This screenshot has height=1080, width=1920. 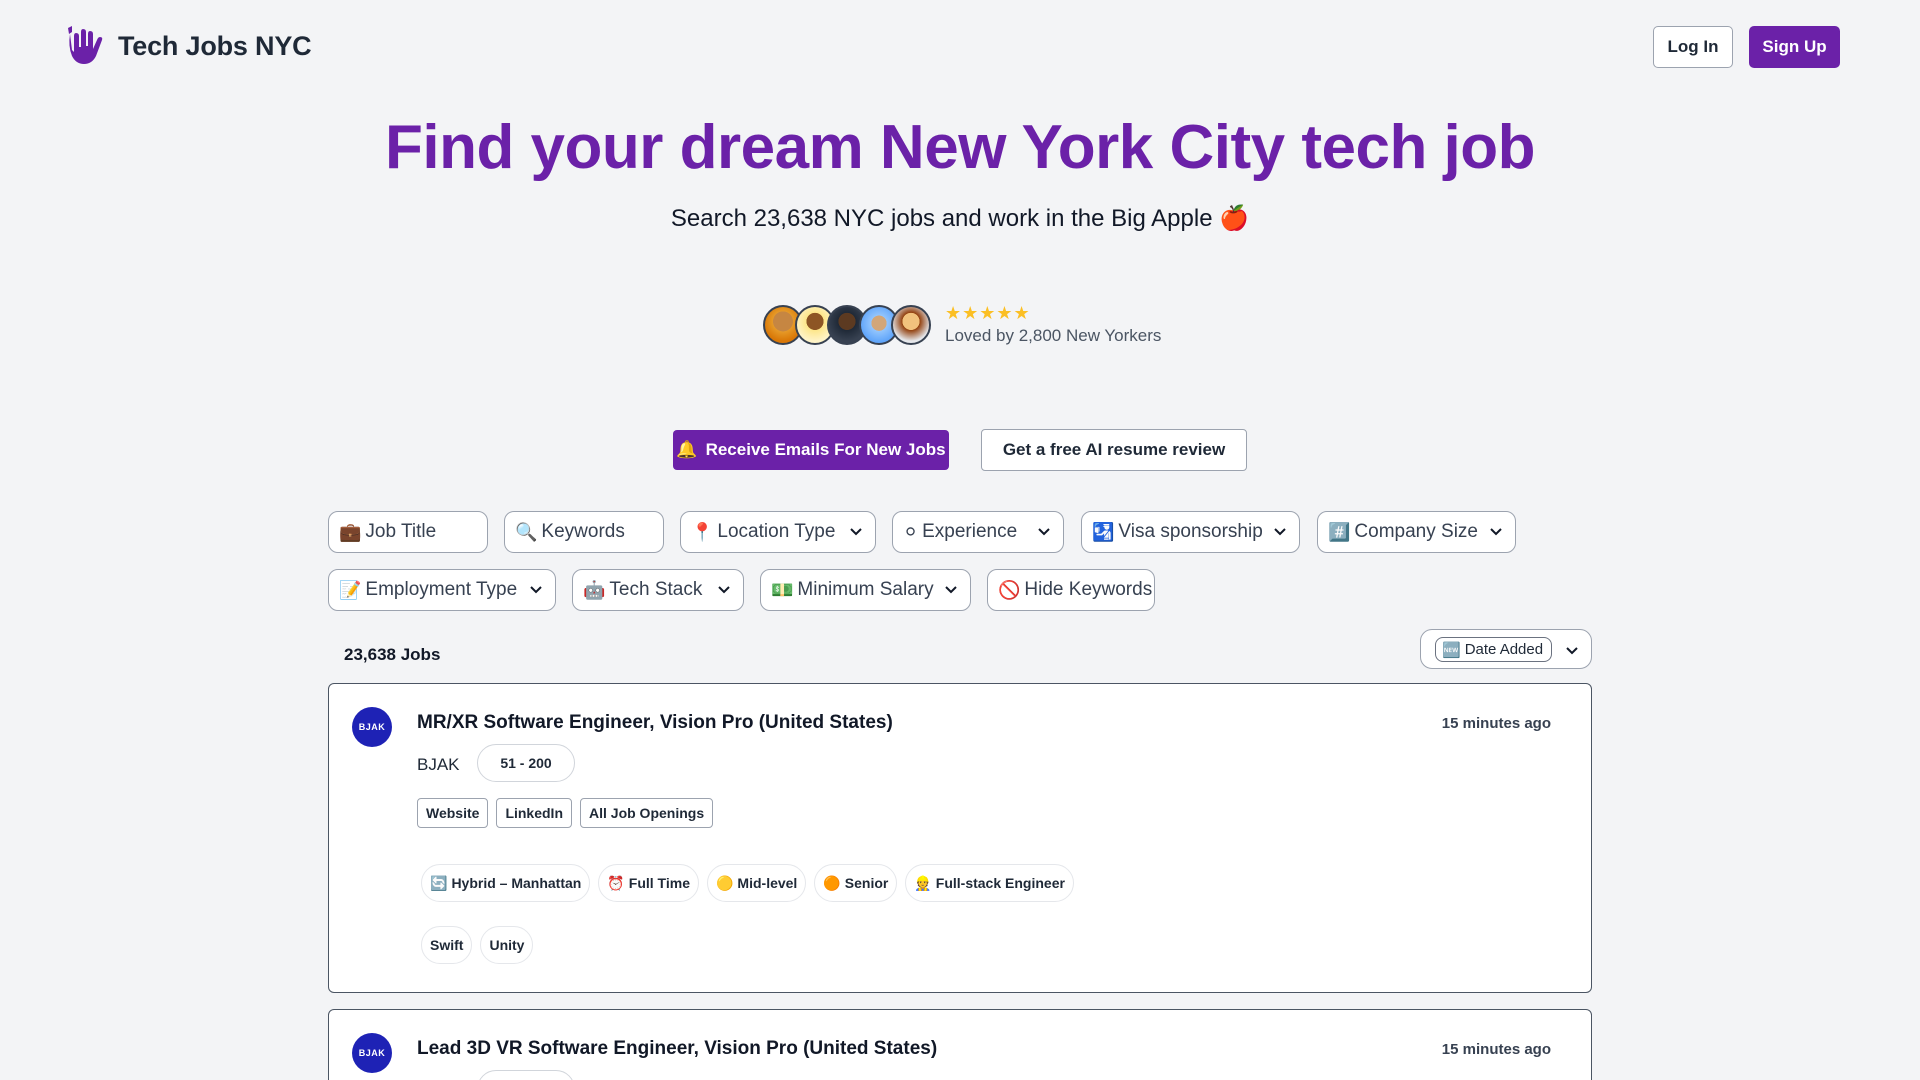 I want to click on logo-text: Tech Jobs NYC, so click(x=215, y=45).